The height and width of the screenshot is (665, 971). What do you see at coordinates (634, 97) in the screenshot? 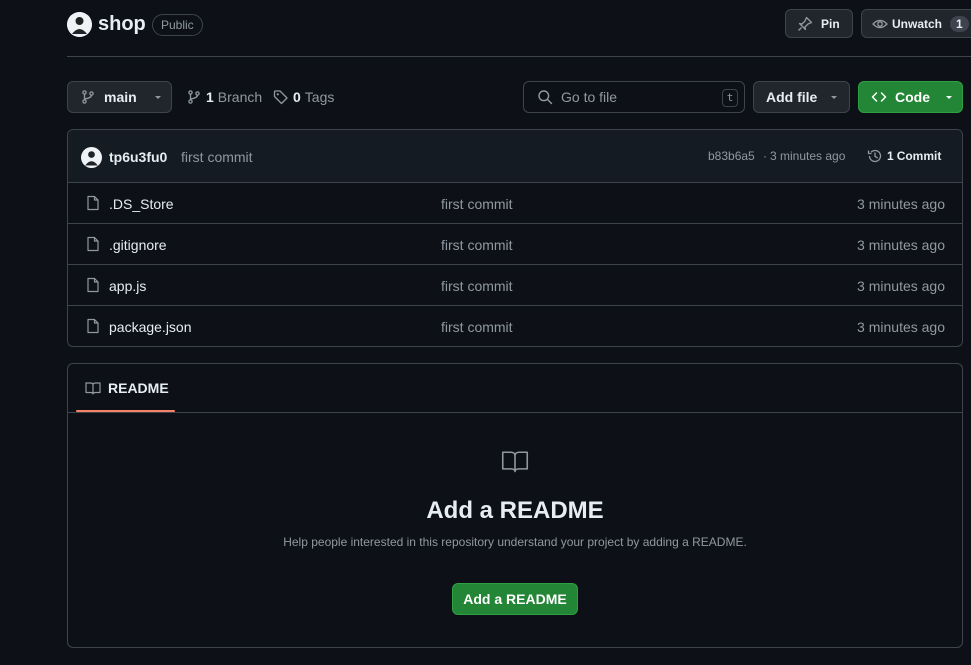
I see `go-to-file-input: Go to file t` at bounding box center [634, 97].